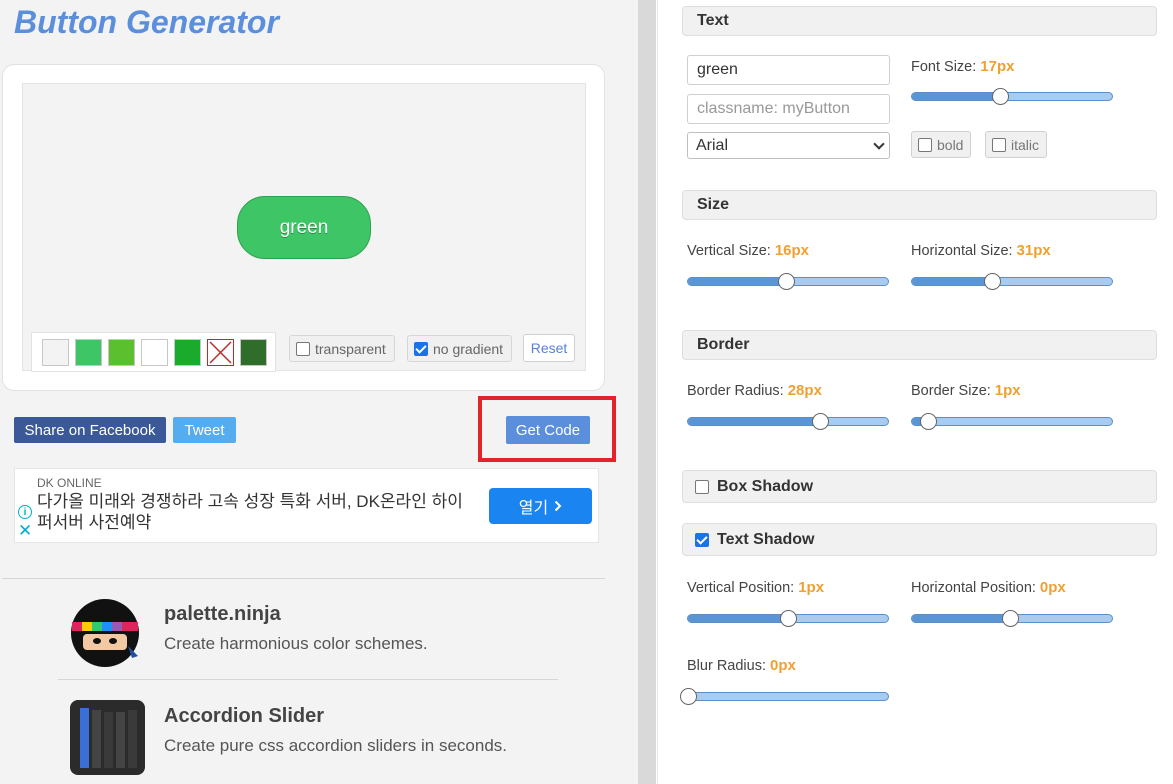 The height and width of the screenshot is (784, 1173). What do you see at coordinates (90, 430) in the screenshot?
I see `share-facebook-button: Share on Facebook` at bounding box center [90, 430].